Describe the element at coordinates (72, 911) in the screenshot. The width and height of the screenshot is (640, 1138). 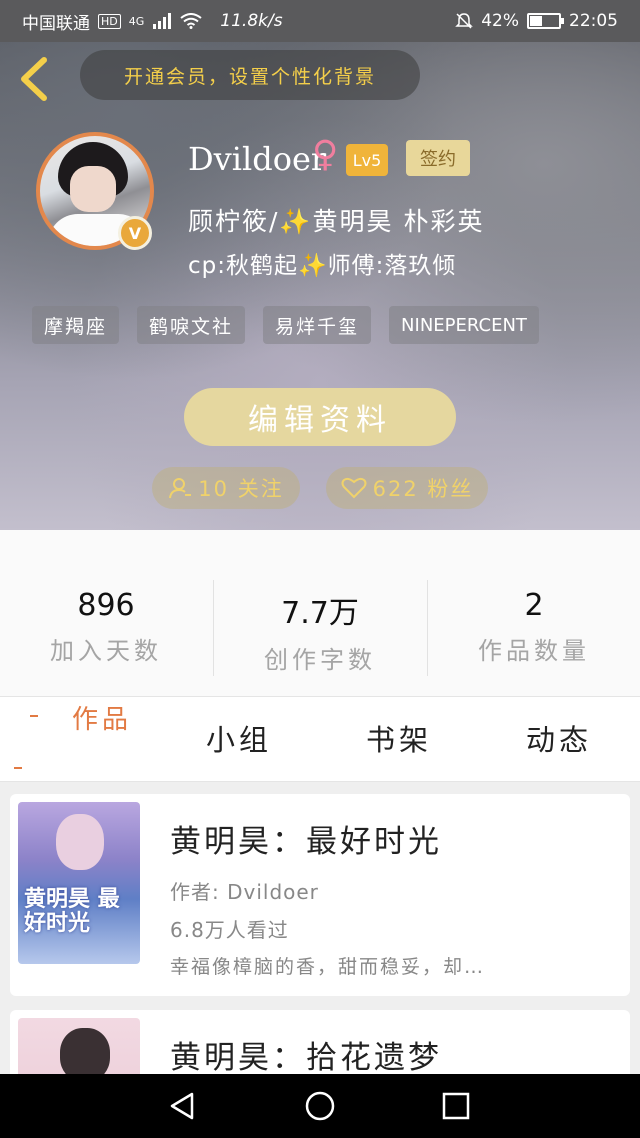
I see `cover-title: 黄明昊 最好时光` at that location.